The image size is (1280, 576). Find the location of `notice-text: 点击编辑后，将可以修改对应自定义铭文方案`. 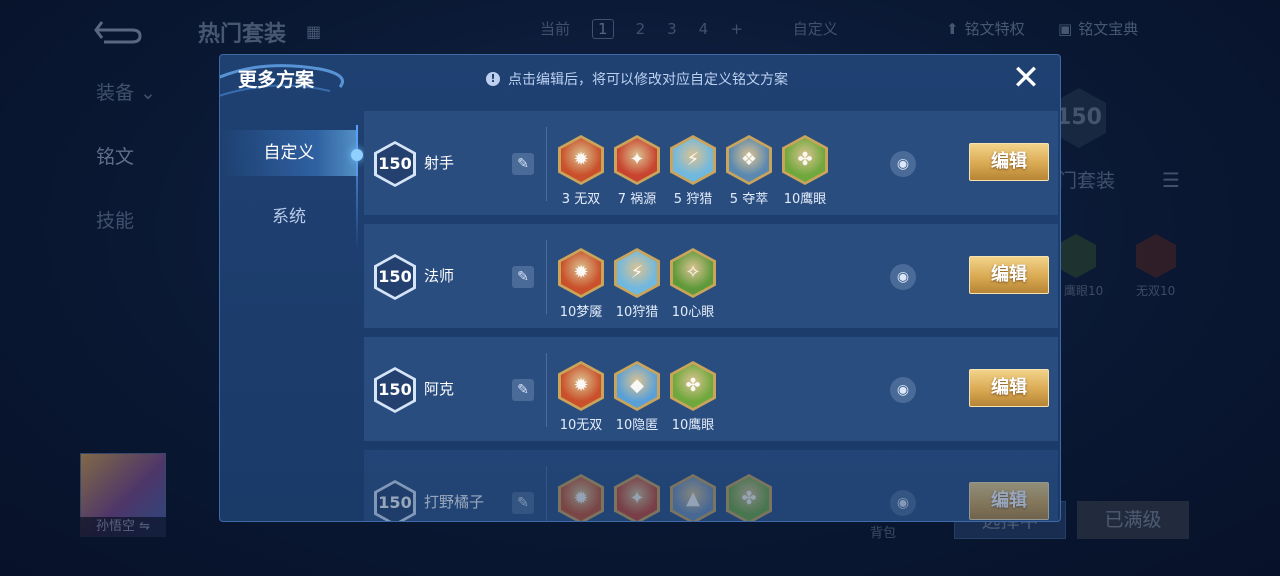

notice-text: 点击编辑后，将可以修改对应自定义铭文方案 is located at coordinates (648, 80).